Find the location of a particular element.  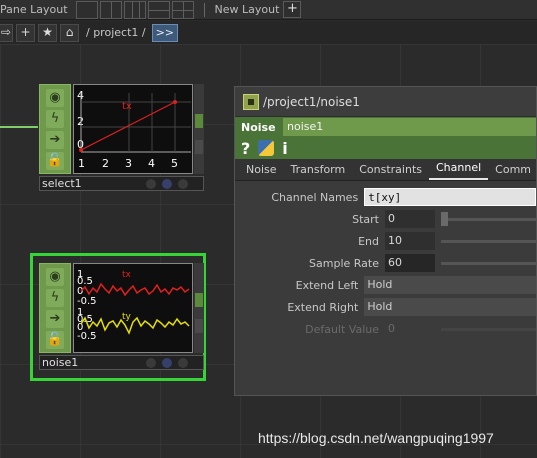

param-label: Sample Rate is located at coordinates (344, 263).